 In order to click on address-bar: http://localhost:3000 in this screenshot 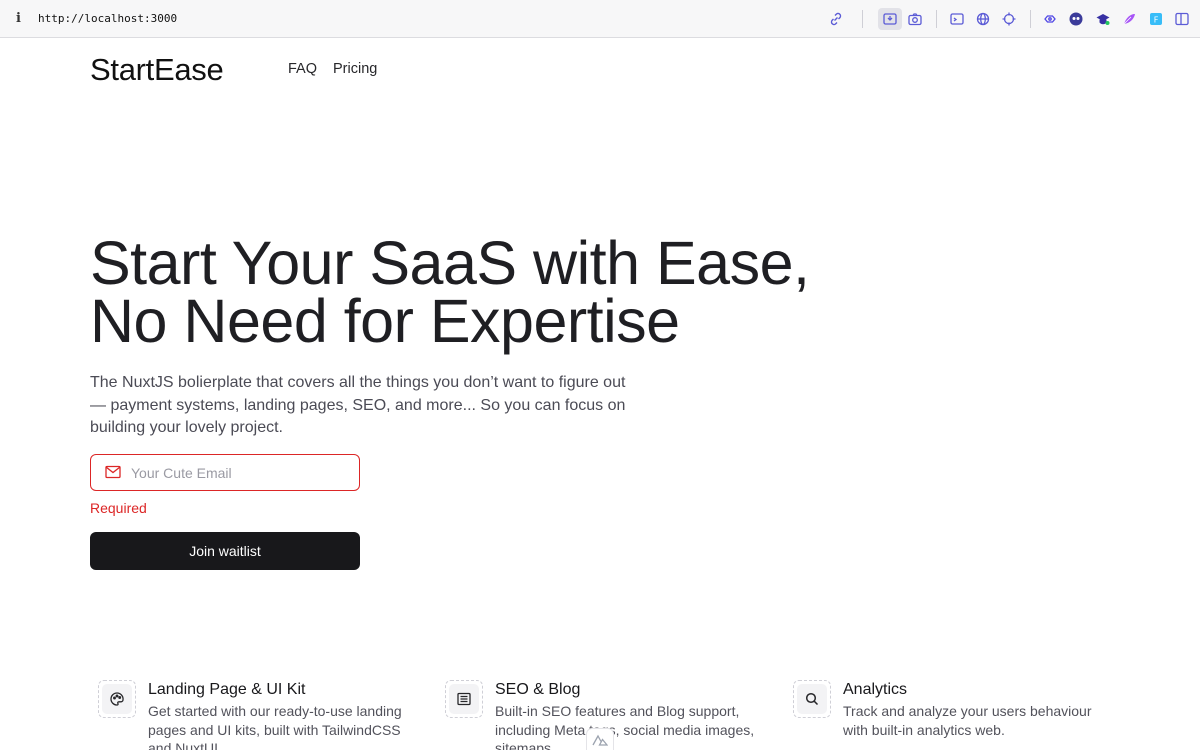, I will do `click(107, 18)`.